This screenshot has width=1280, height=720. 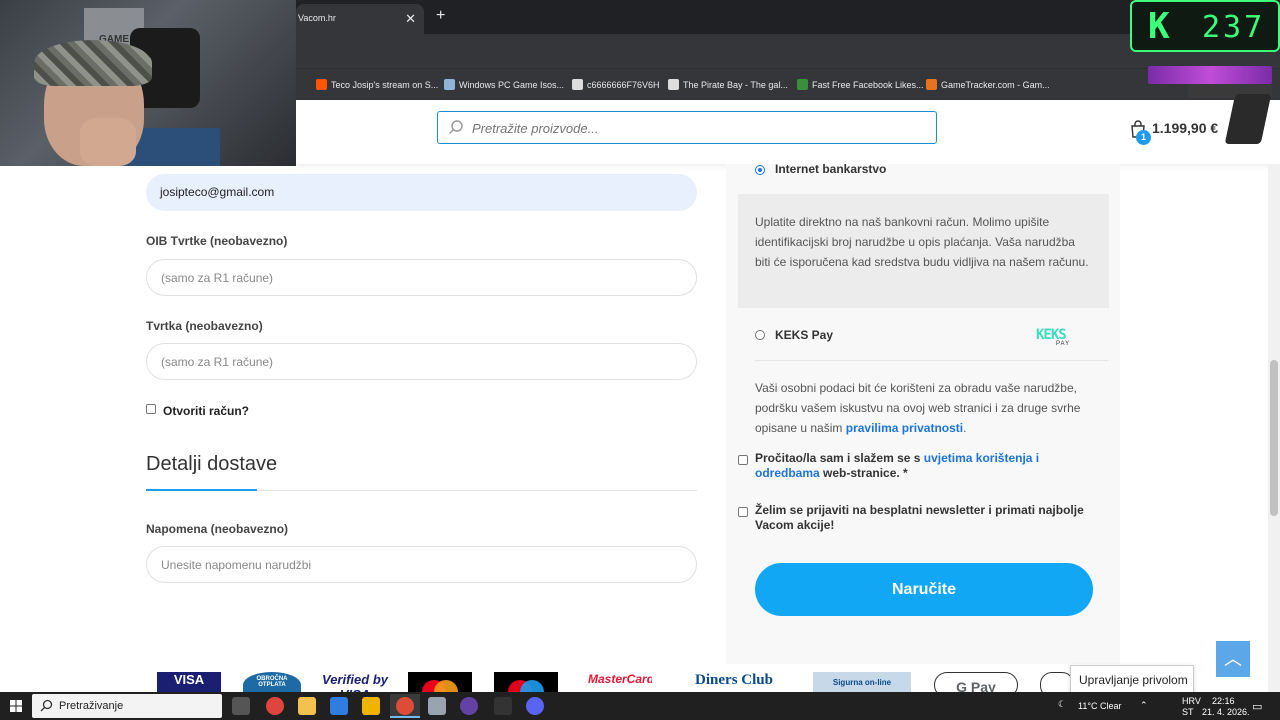 What do you see at coordinates (1191, 701) in the screenshot?
I see `language-top: HRV` at bounding box center [1191, 701].